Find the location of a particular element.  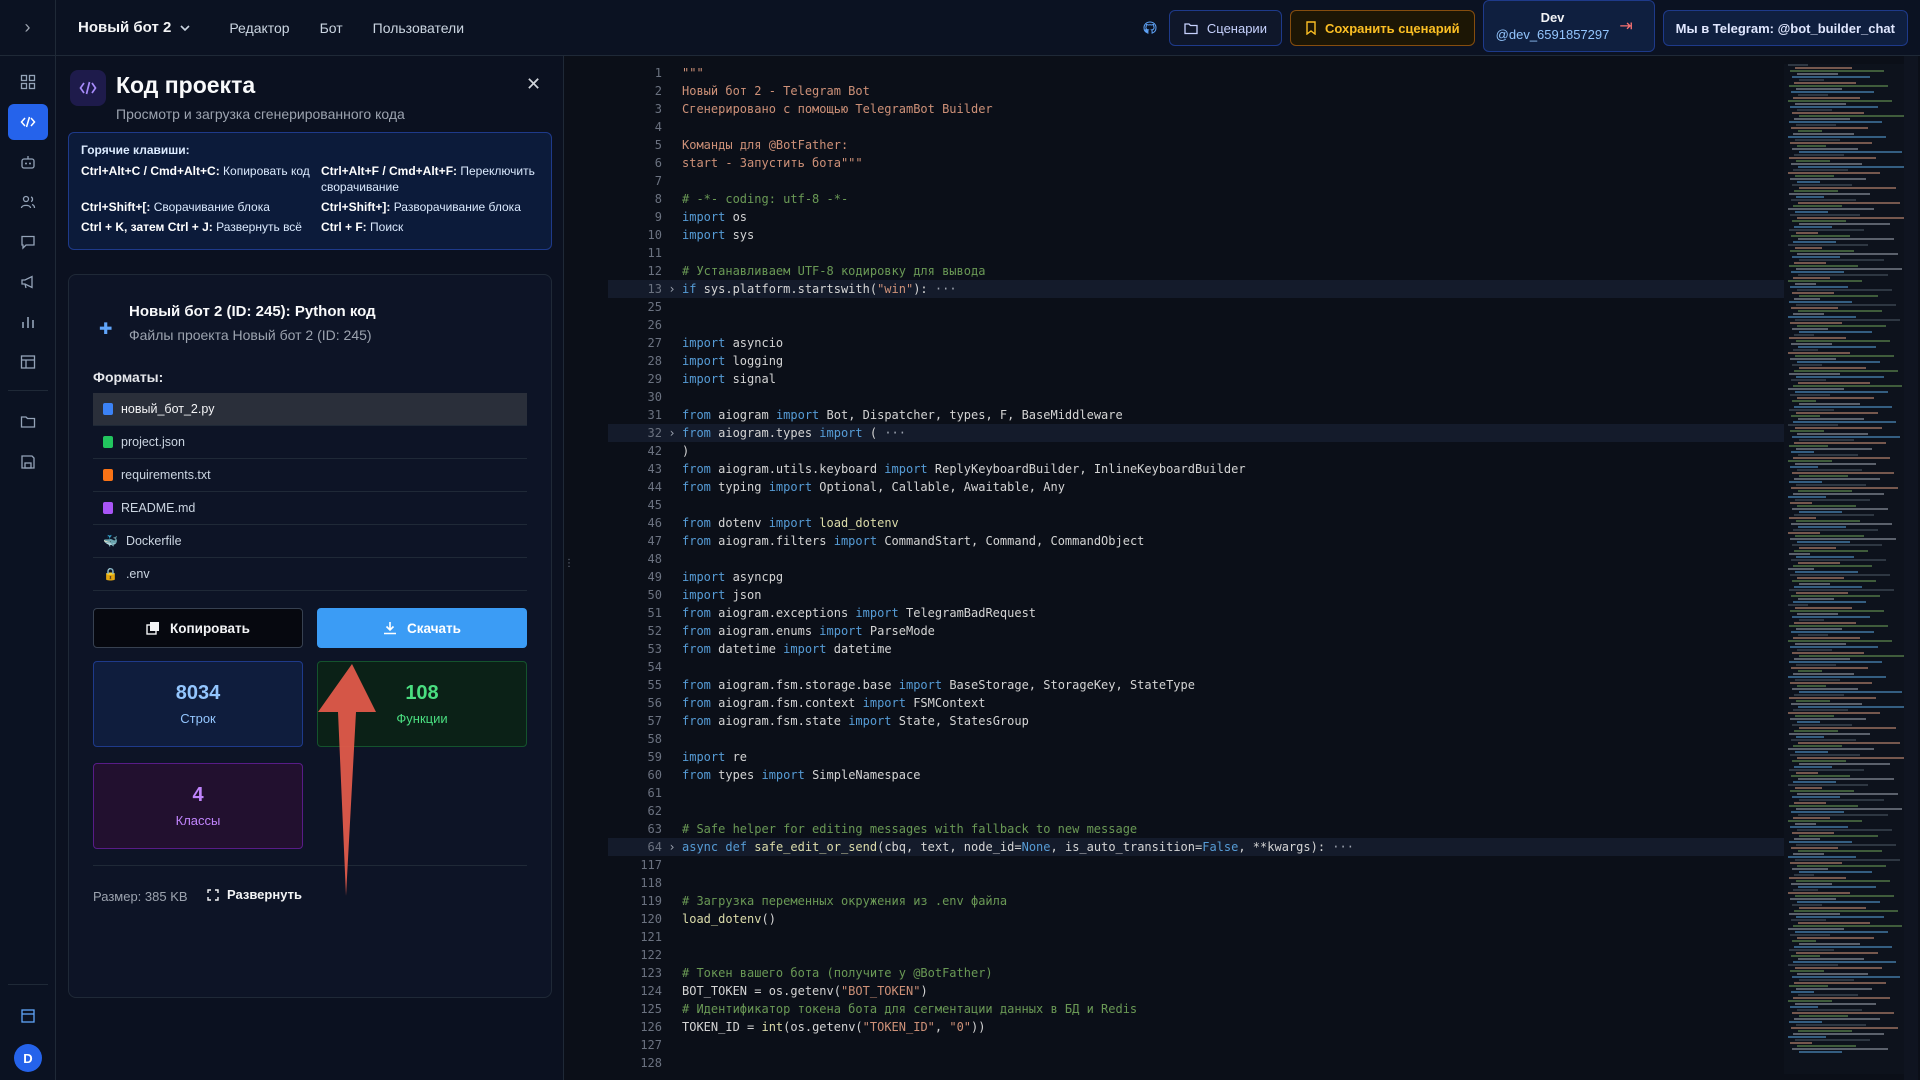

rail-save is located at coordinates (28, 462).